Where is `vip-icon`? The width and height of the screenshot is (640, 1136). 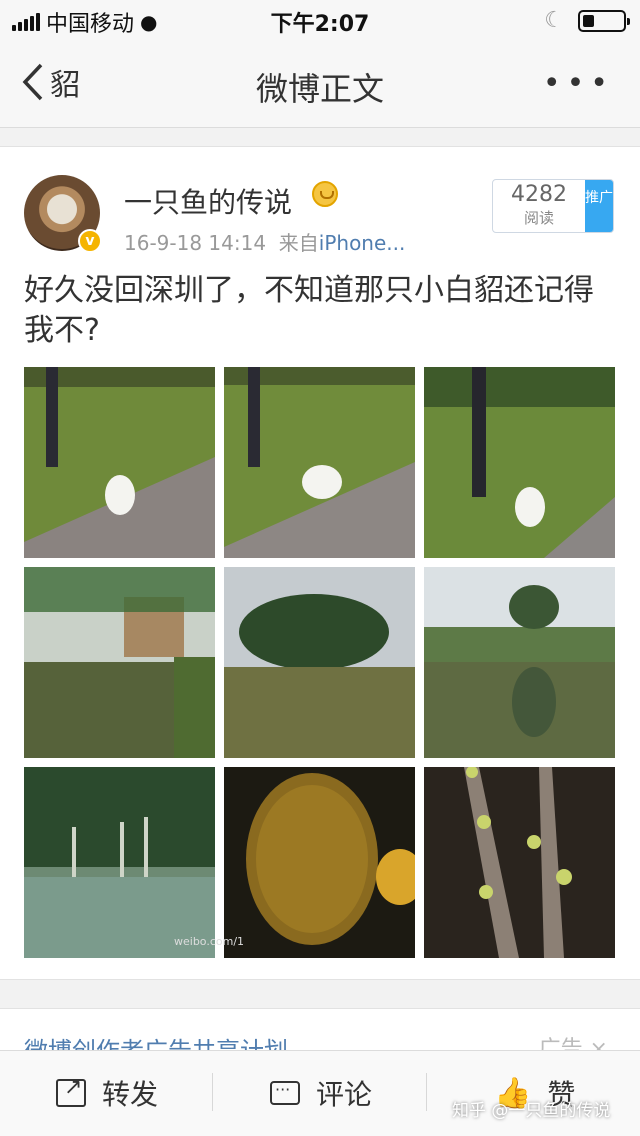
vip-icon is located at coordinates (325, 194).